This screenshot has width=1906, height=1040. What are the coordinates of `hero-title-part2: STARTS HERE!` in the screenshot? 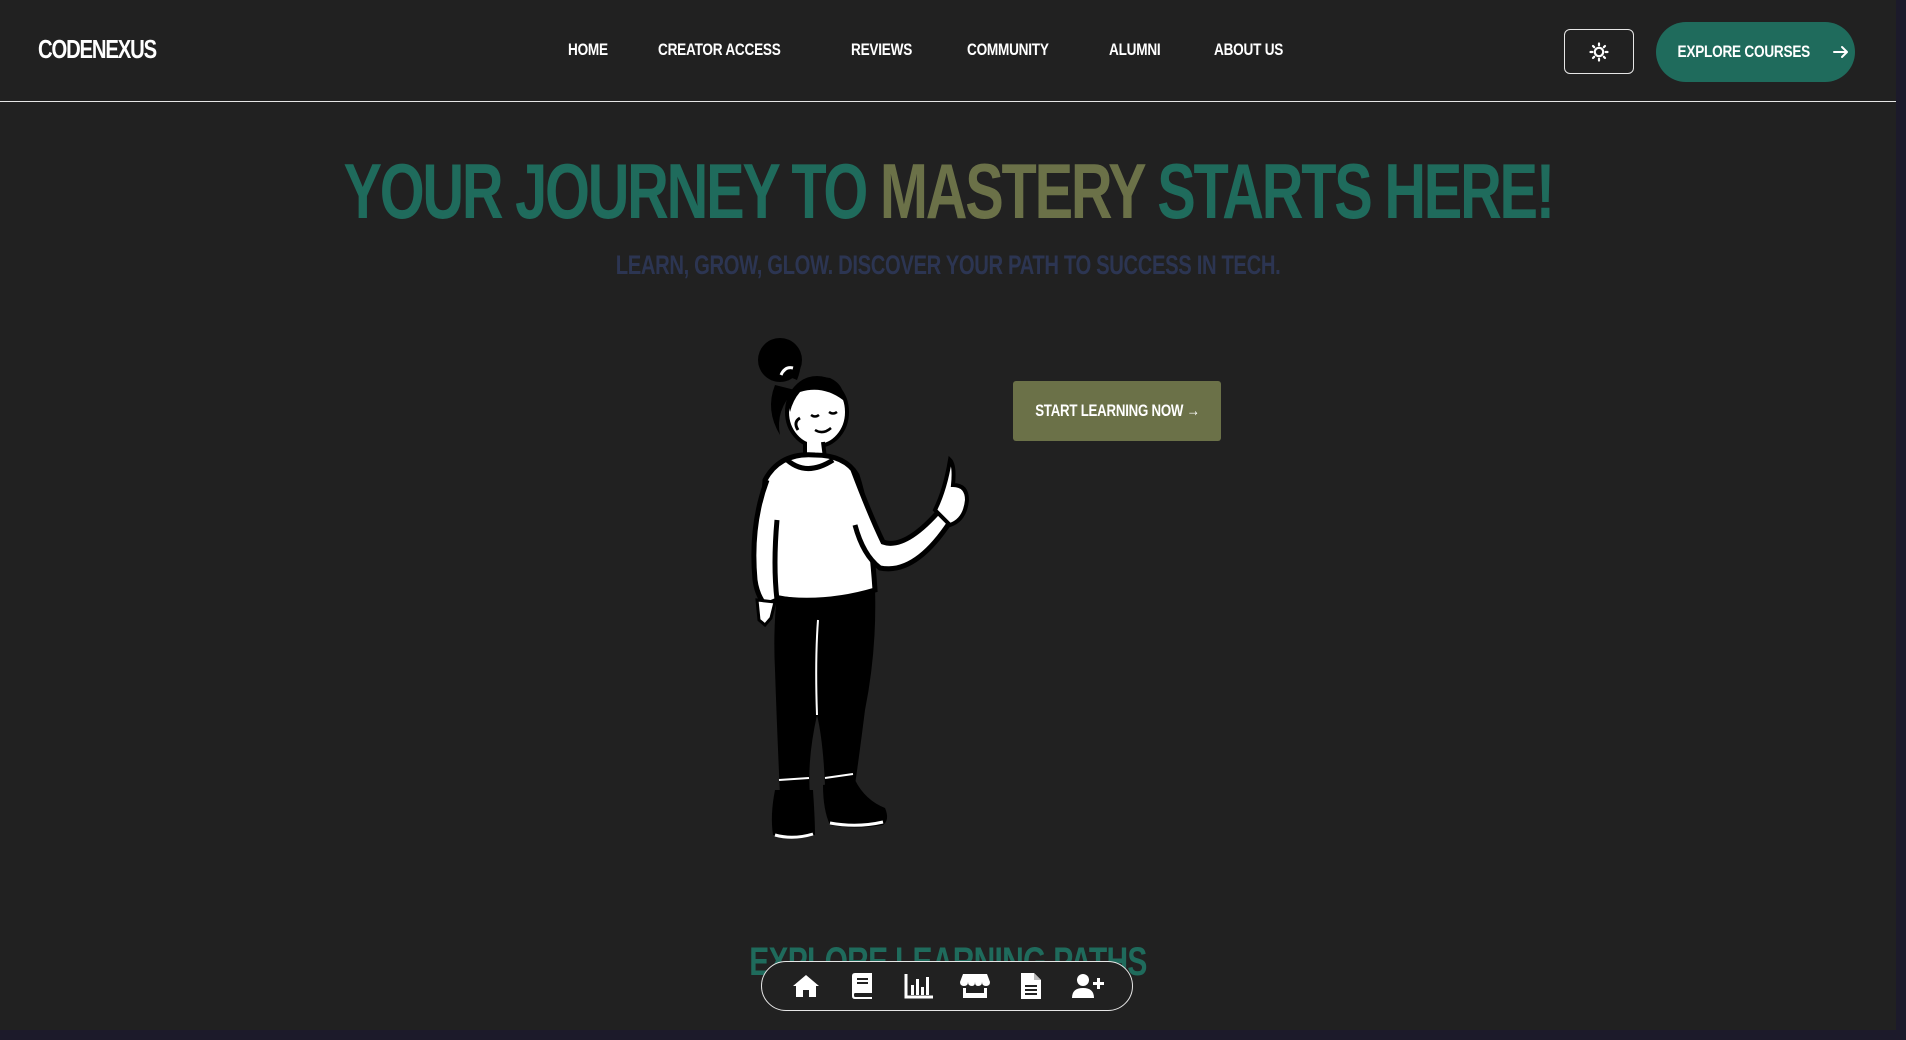 It's located at (1349, 191).